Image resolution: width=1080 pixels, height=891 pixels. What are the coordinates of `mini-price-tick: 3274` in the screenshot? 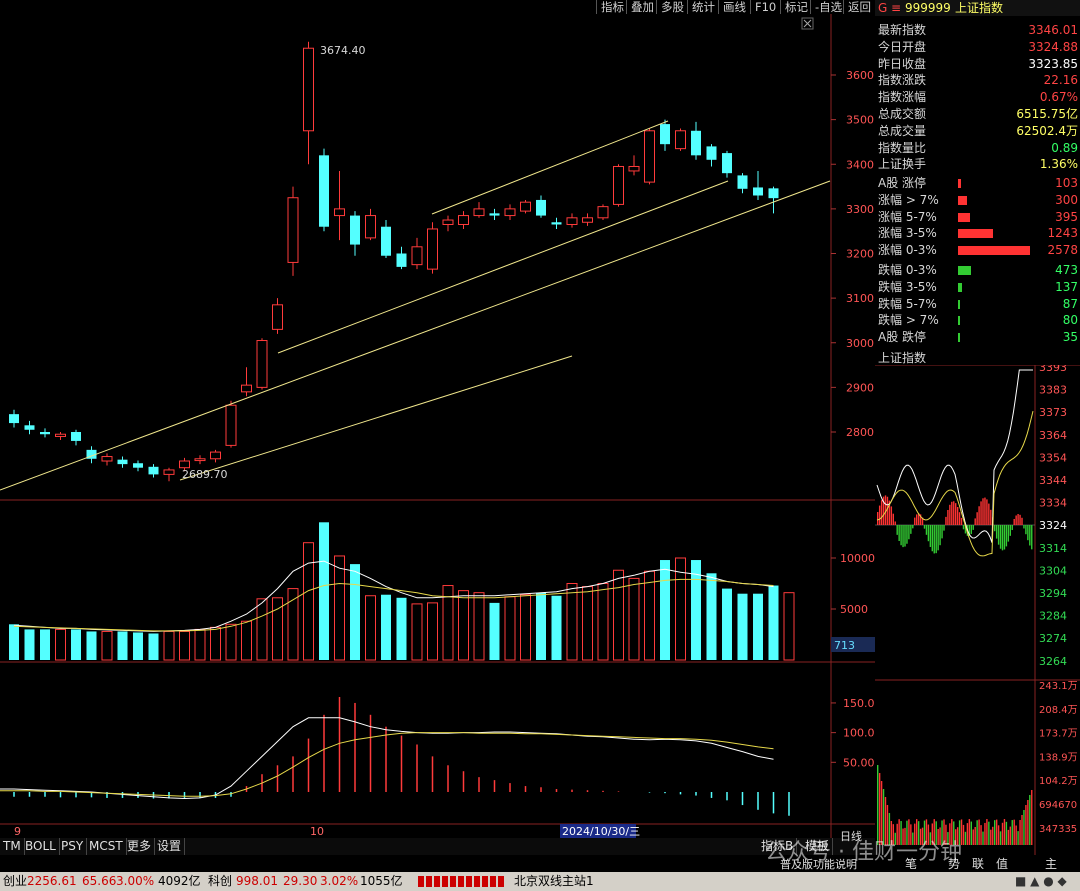 It's located at (1053, 638).